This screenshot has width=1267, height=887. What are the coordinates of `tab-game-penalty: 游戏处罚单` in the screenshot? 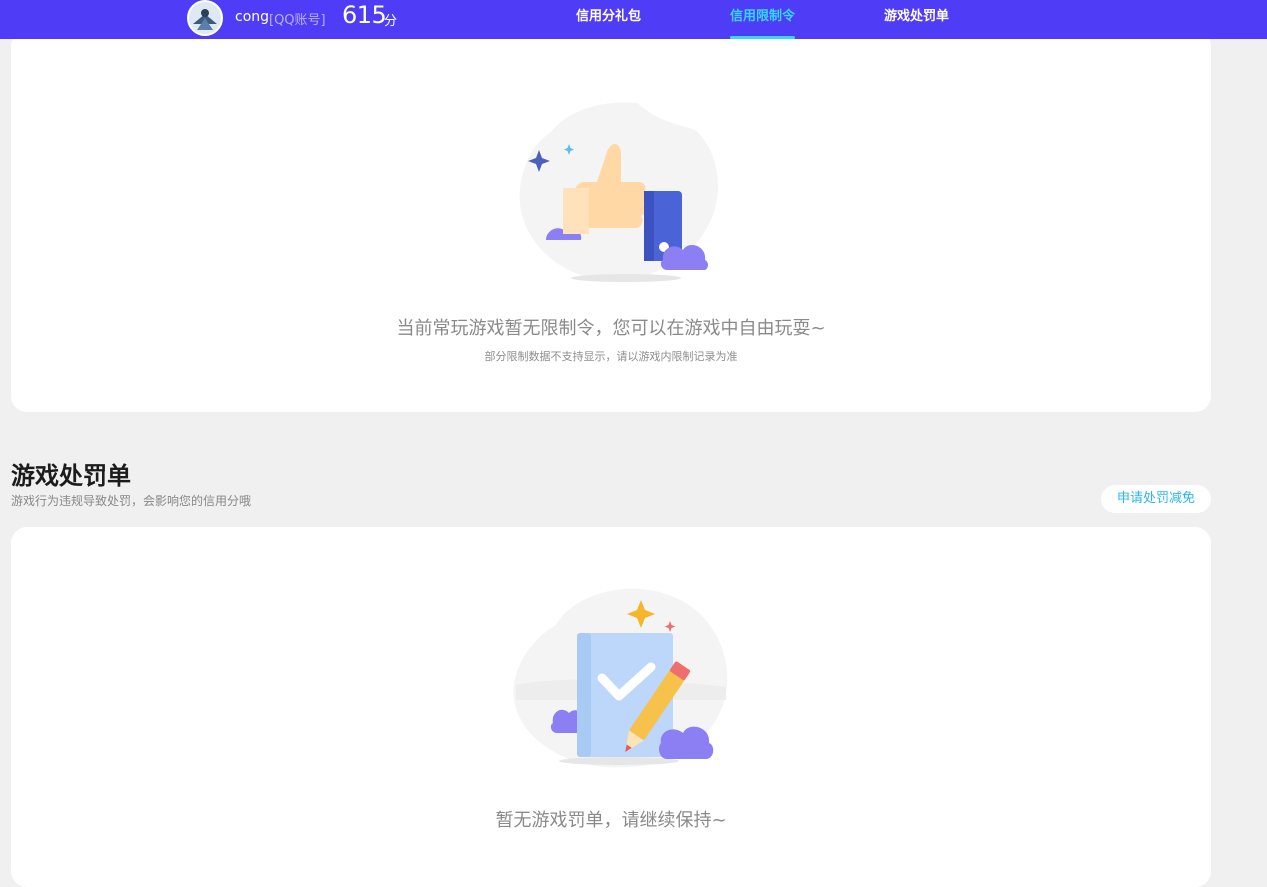 It's located at (916, 19).